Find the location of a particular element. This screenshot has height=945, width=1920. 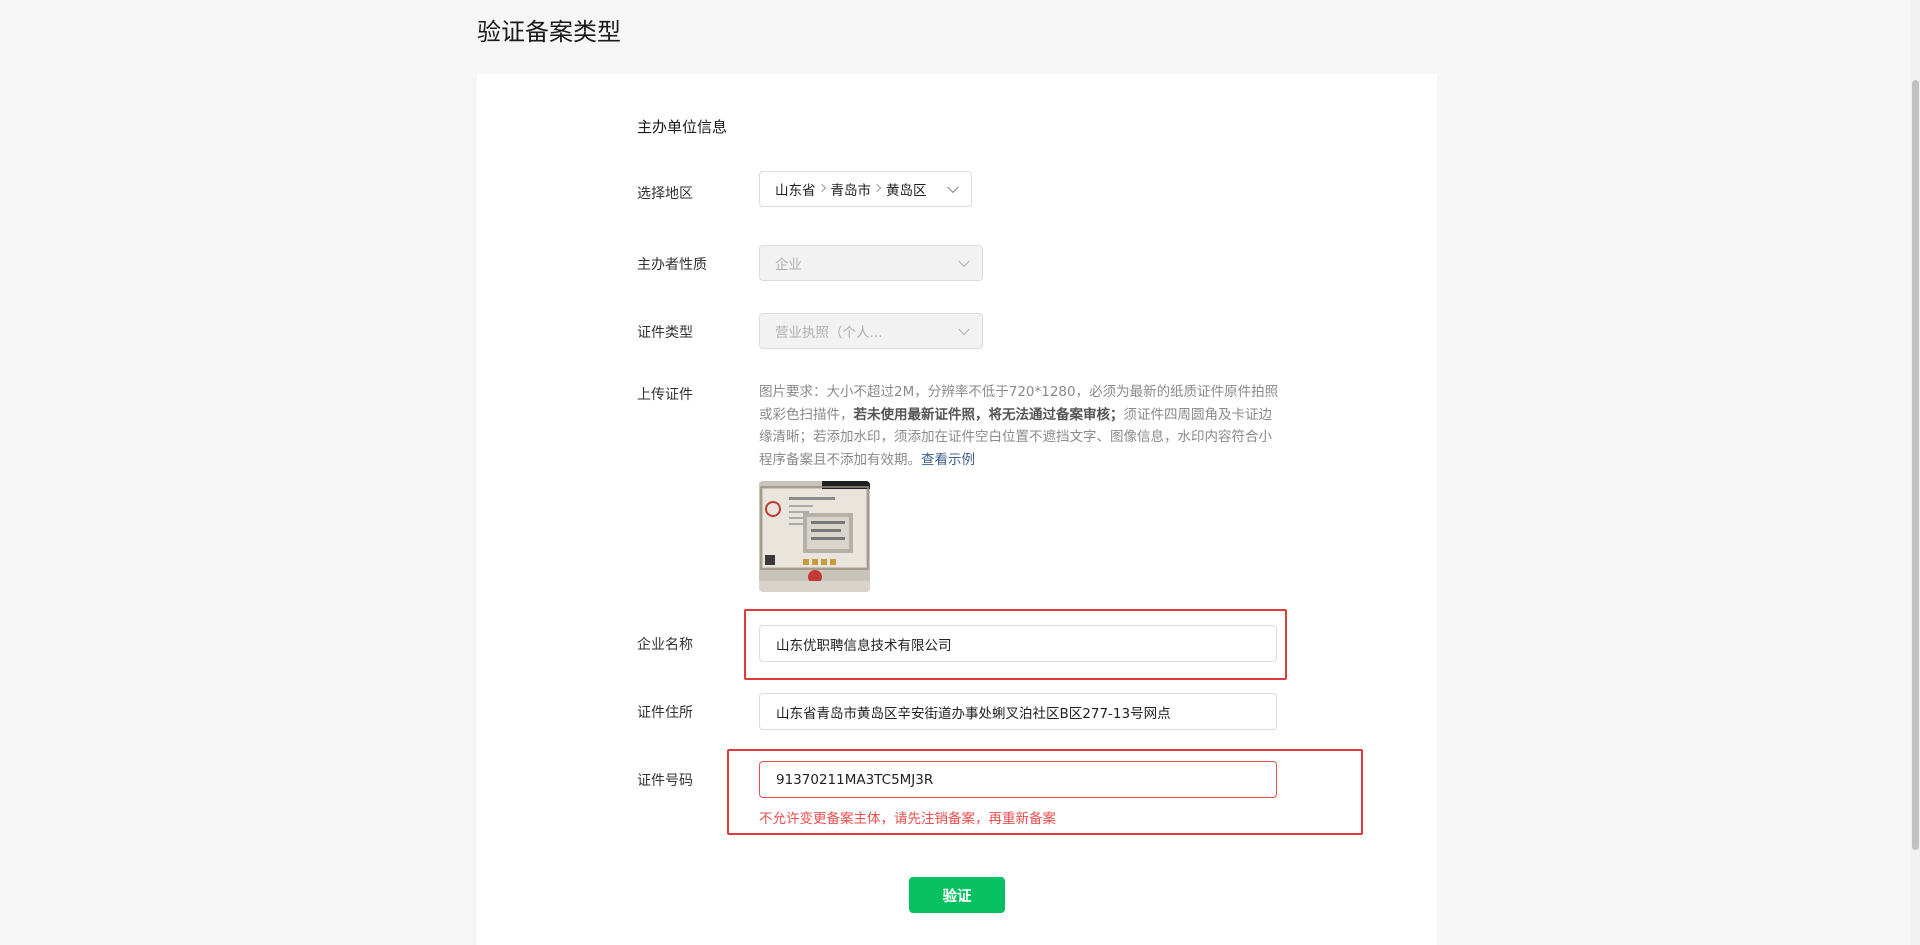

region-district: 黄岛区 is located at coordinates (906, 191).